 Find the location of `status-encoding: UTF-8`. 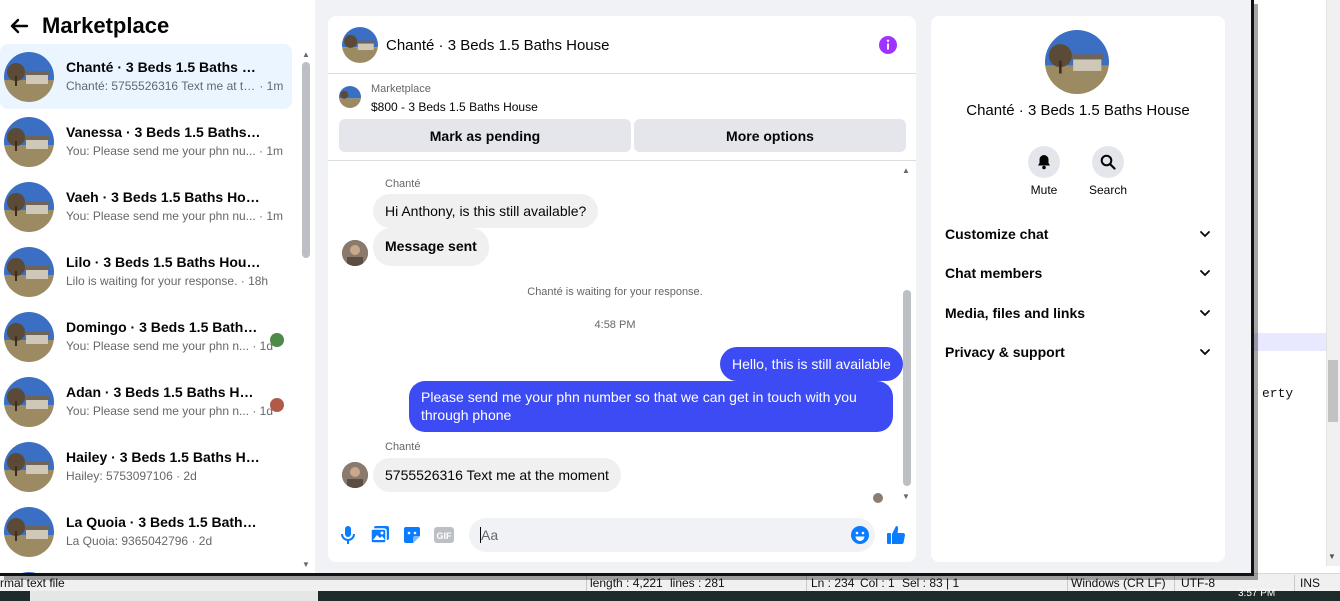

status-encoding: UTF-8 is located at coordinates (1198, 583).